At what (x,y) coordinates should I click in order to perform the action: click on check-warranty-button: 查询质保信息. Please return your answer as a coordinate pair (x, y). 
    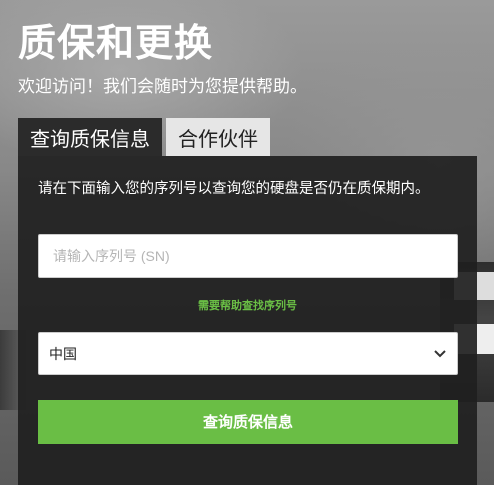
    Looking at the image, I should click on (248, 422).